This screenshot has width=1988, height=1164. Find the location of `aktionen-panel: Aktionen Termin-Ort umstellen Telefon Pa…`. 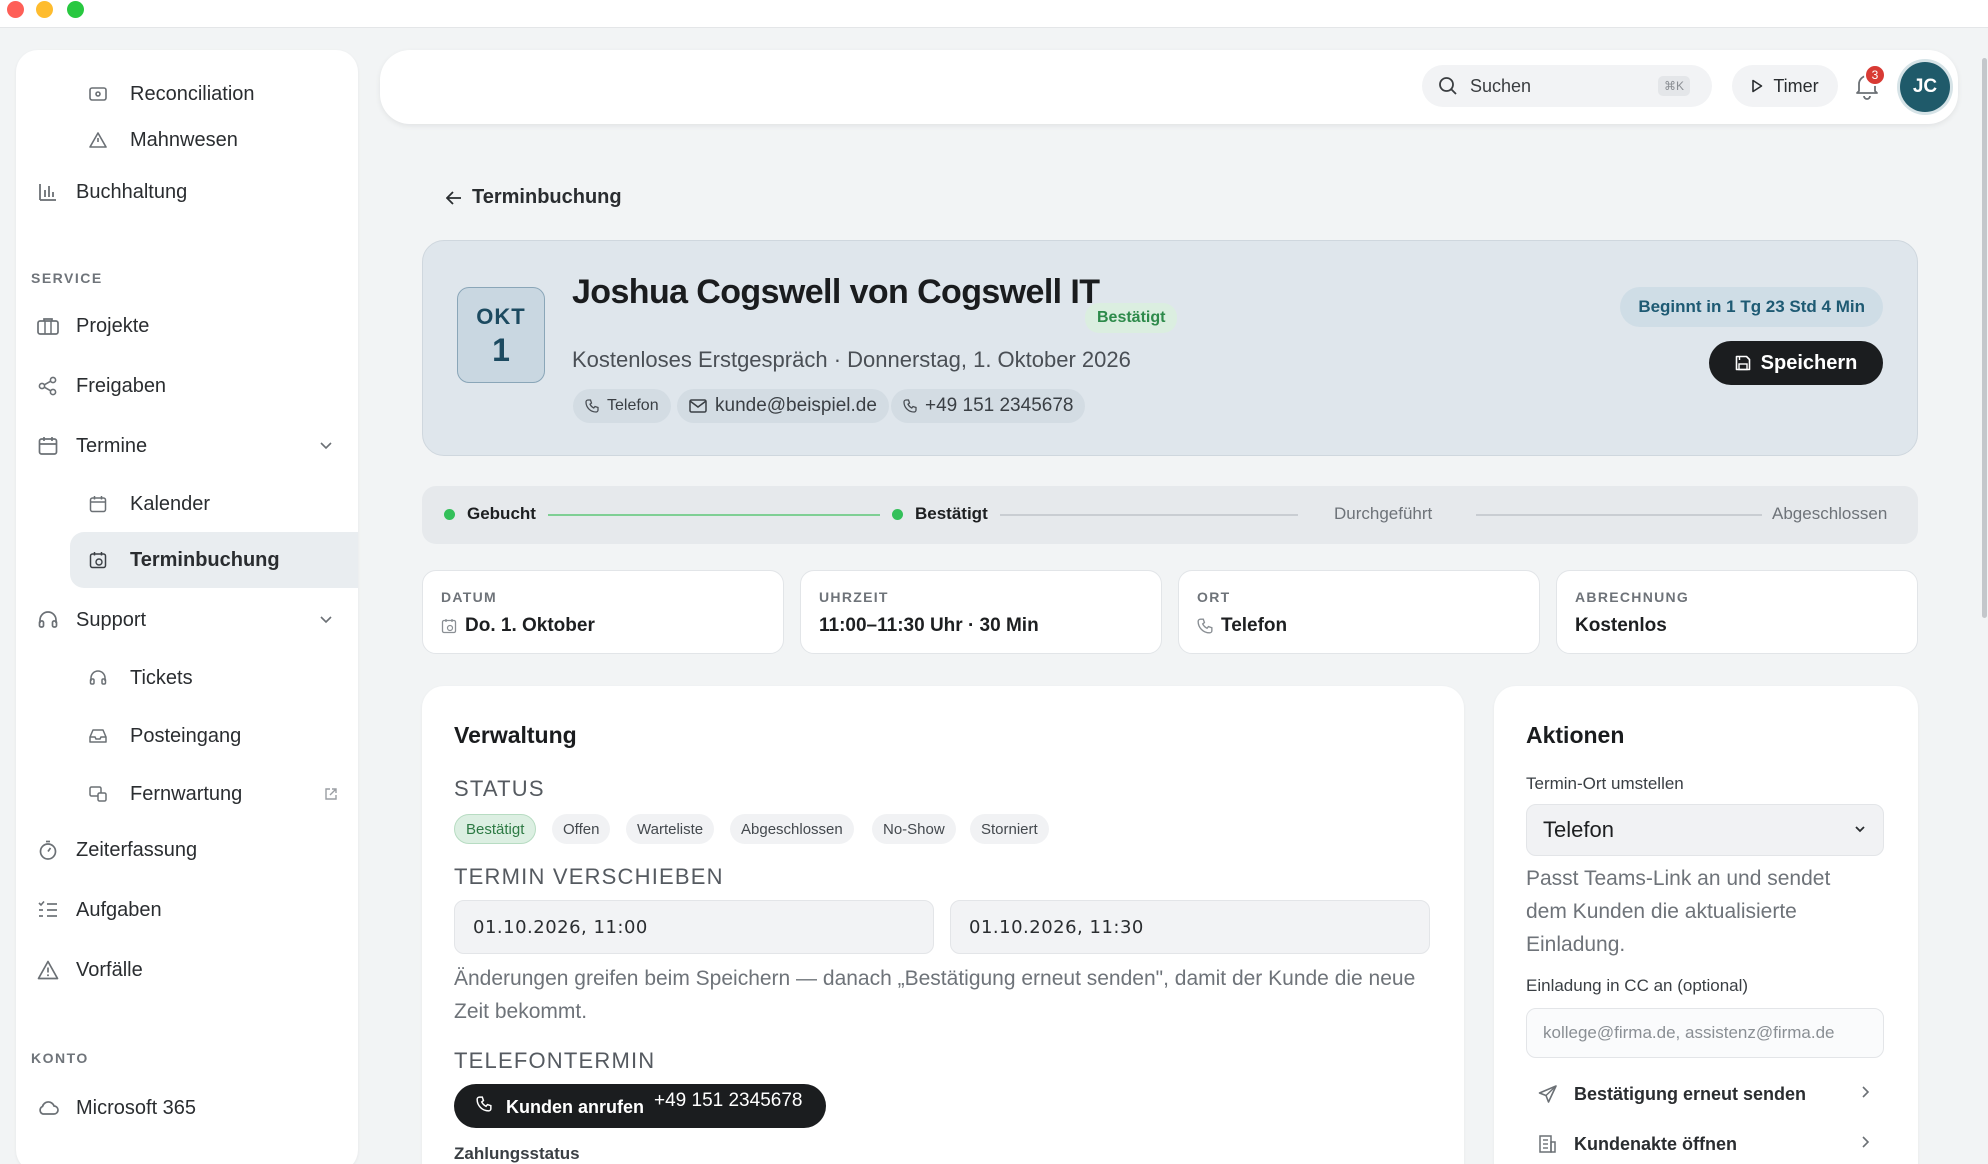

aktionen-panel: Aktionen Termin-Ort umstellen Telefon Pa… is located at coordinates (1706, 925).